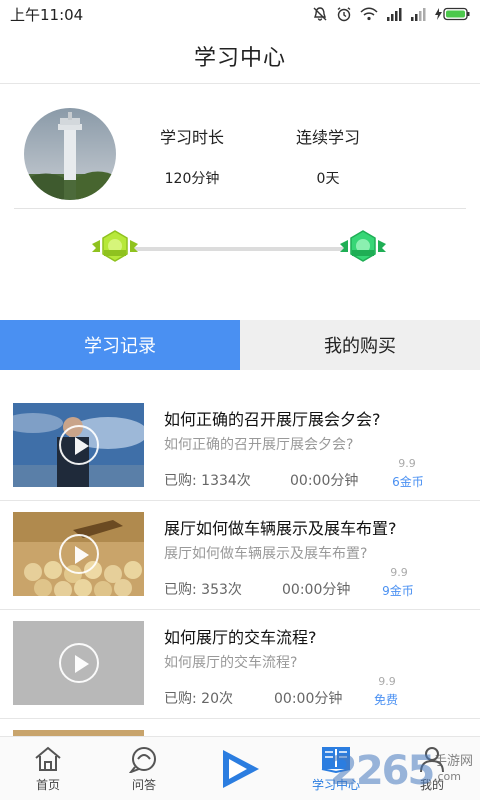 The width and height of the screenshot is (480, 800). I want to click on course-price: 免费, so click(385, 700).